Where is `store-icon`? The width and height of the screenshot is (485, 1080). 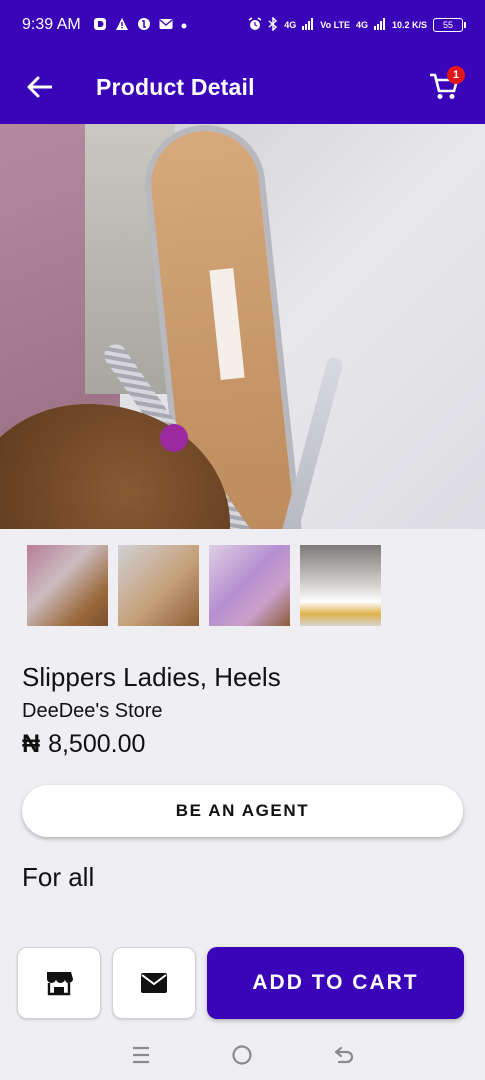
store-icon is located at coordinates (60, 984).